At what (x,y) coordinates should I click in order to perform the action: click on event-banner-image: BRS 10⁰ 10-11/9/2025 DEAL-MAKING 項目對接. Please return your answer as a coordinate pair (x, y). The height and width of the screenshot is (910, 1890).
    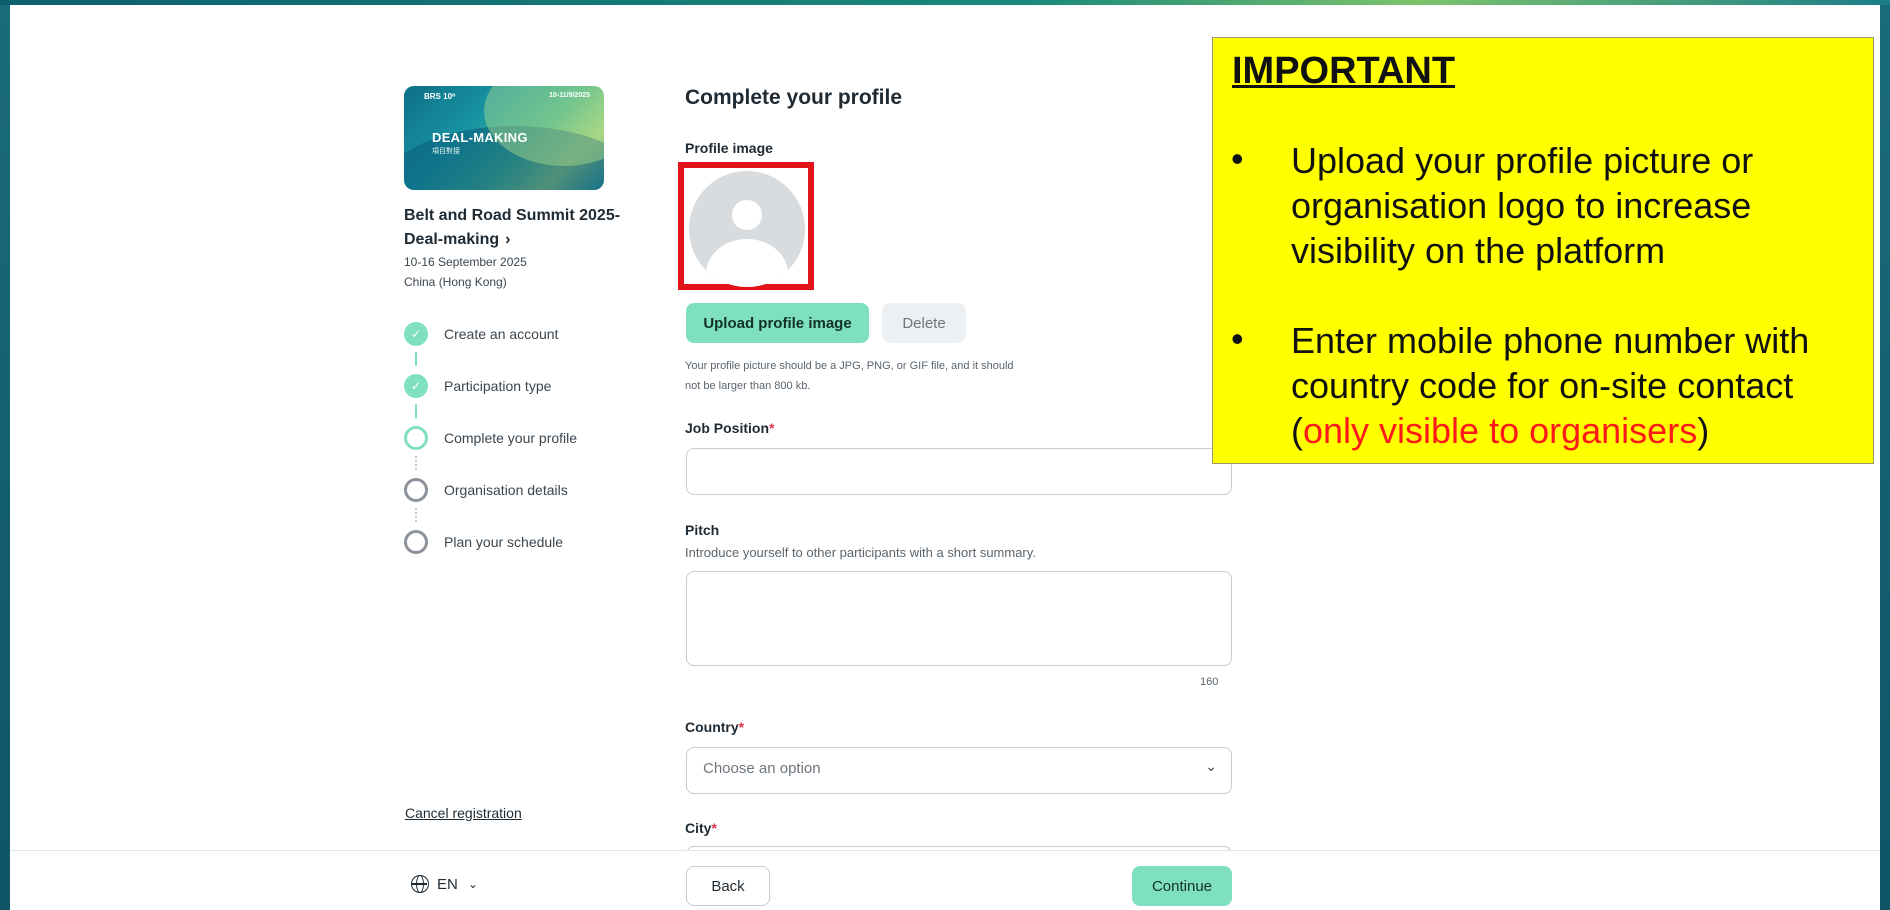
    Looking at the image, I should click on (504, 138).